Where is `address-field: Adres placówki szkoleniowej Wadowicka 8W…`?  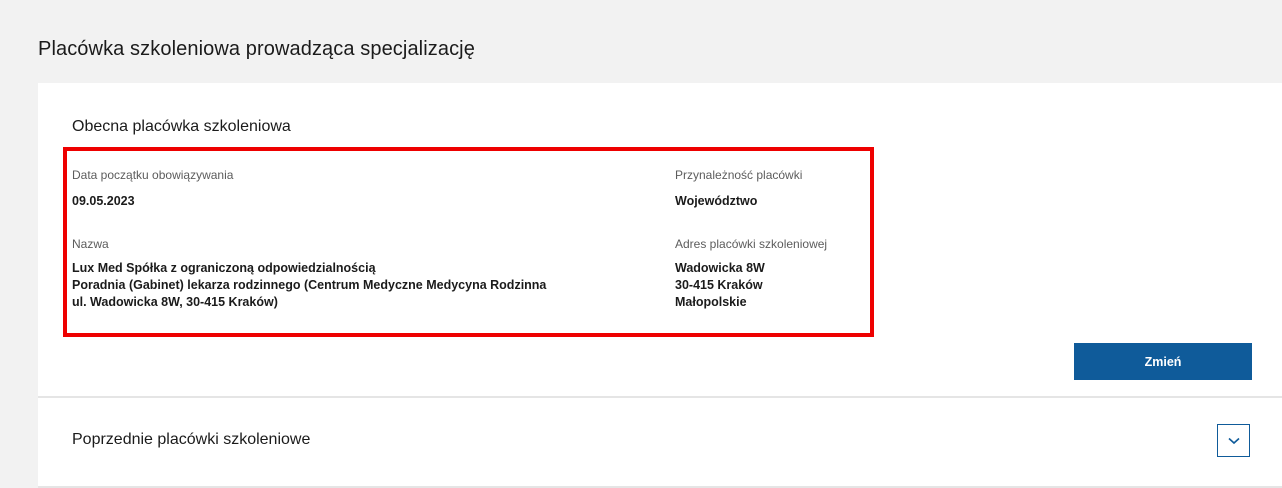 address-field: Adres placówki szkoleniowej Wadowicka 8W… is located at coordinates (751, 273).